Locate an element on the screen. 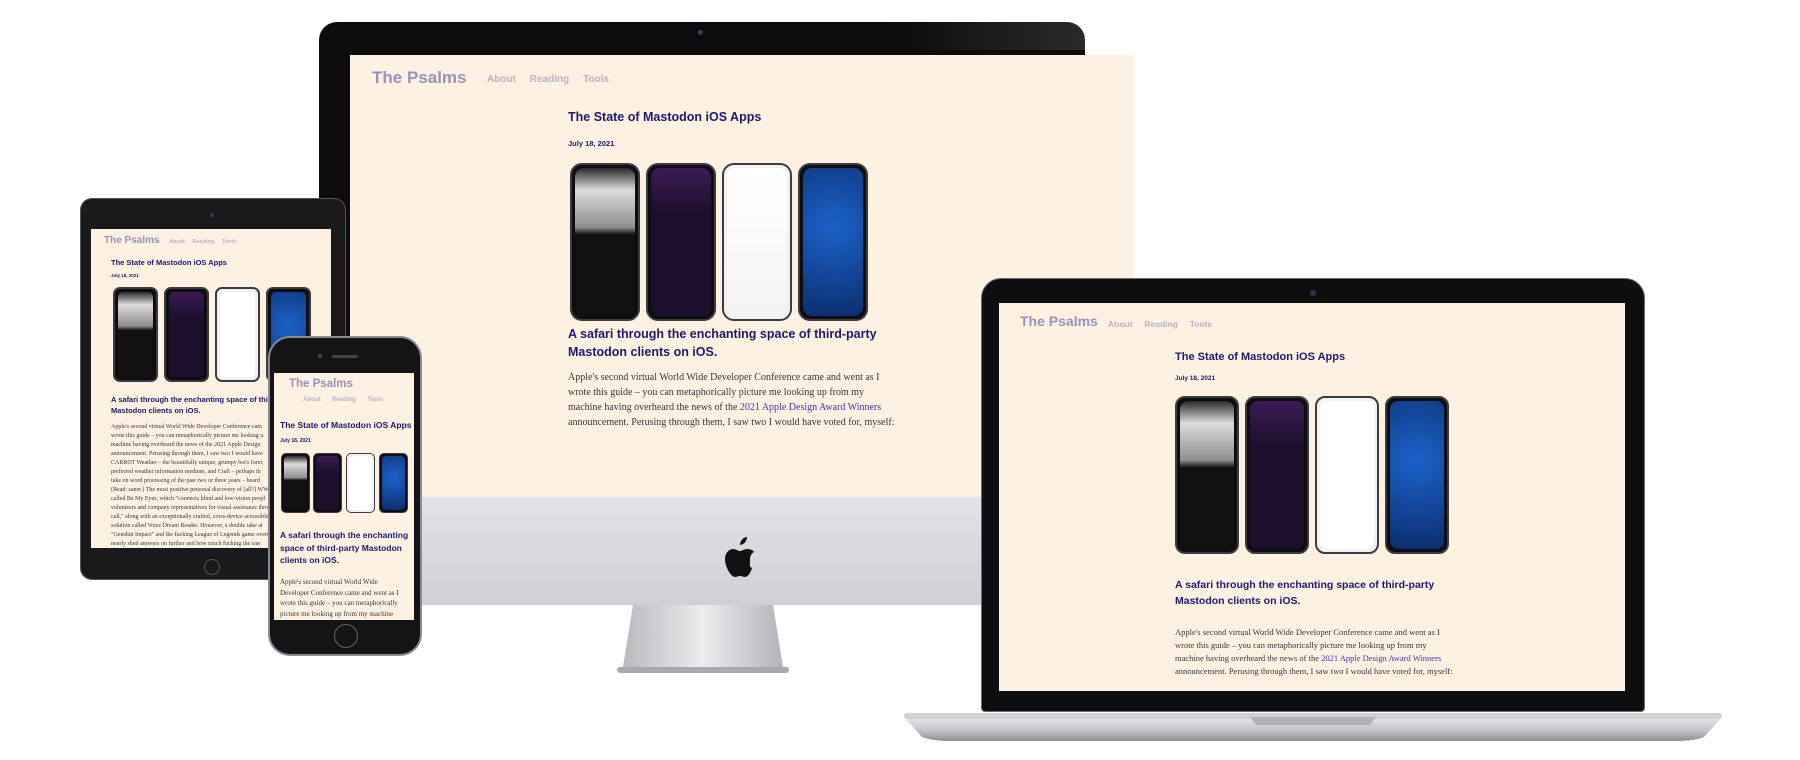 The image size is (1800, 760). iphone-camera is located at coordinates (320, 356).